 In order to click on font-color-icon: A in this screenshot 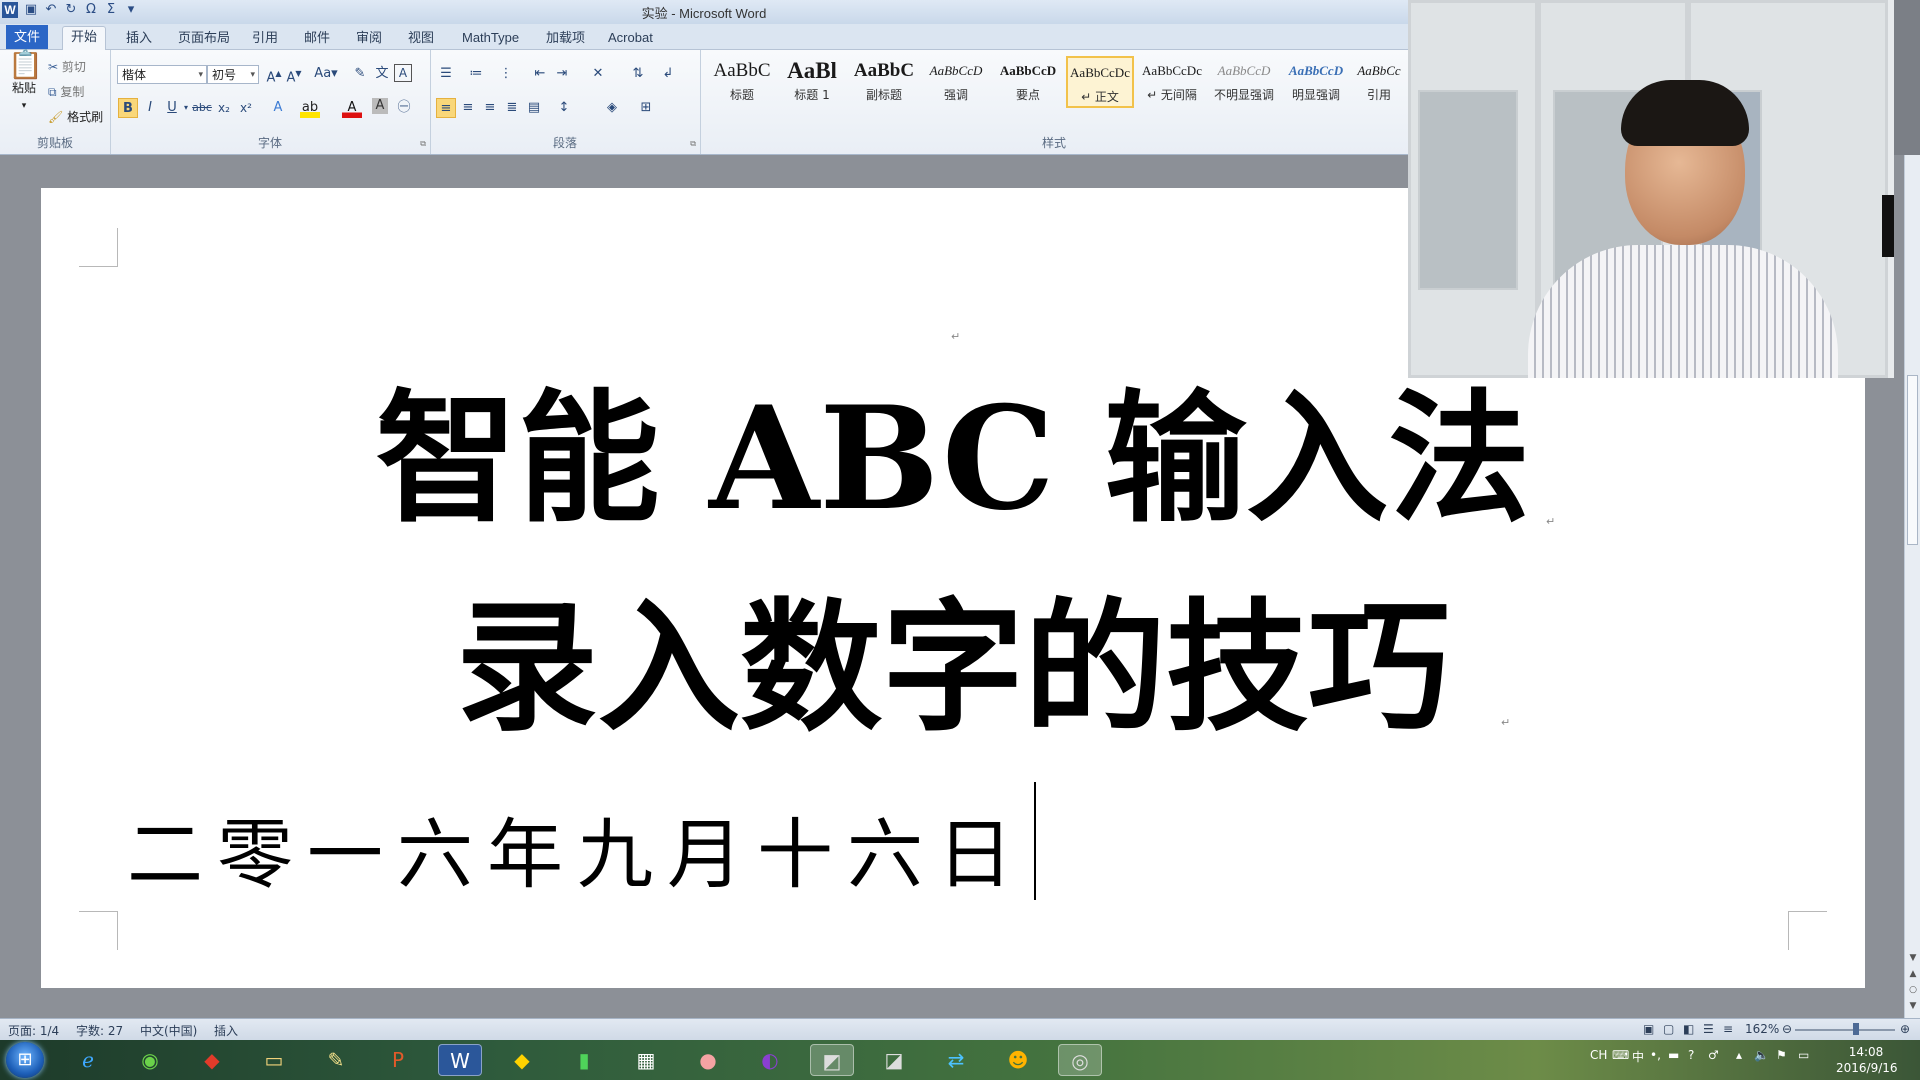, I will do `click(352, 108)`.